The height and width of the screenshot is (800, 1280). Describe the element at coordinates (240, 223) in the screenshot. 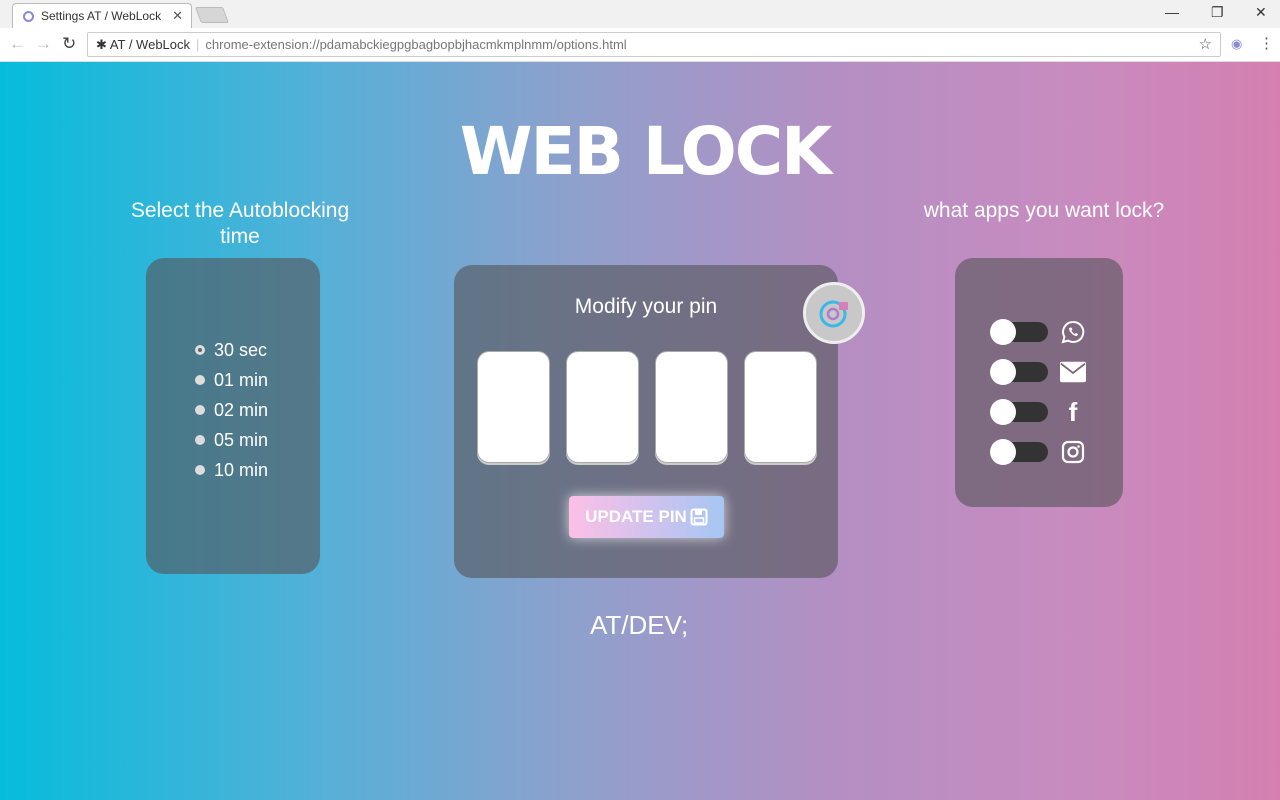

I see `autoblock-heading: Select the Autoblocking time` at that location.